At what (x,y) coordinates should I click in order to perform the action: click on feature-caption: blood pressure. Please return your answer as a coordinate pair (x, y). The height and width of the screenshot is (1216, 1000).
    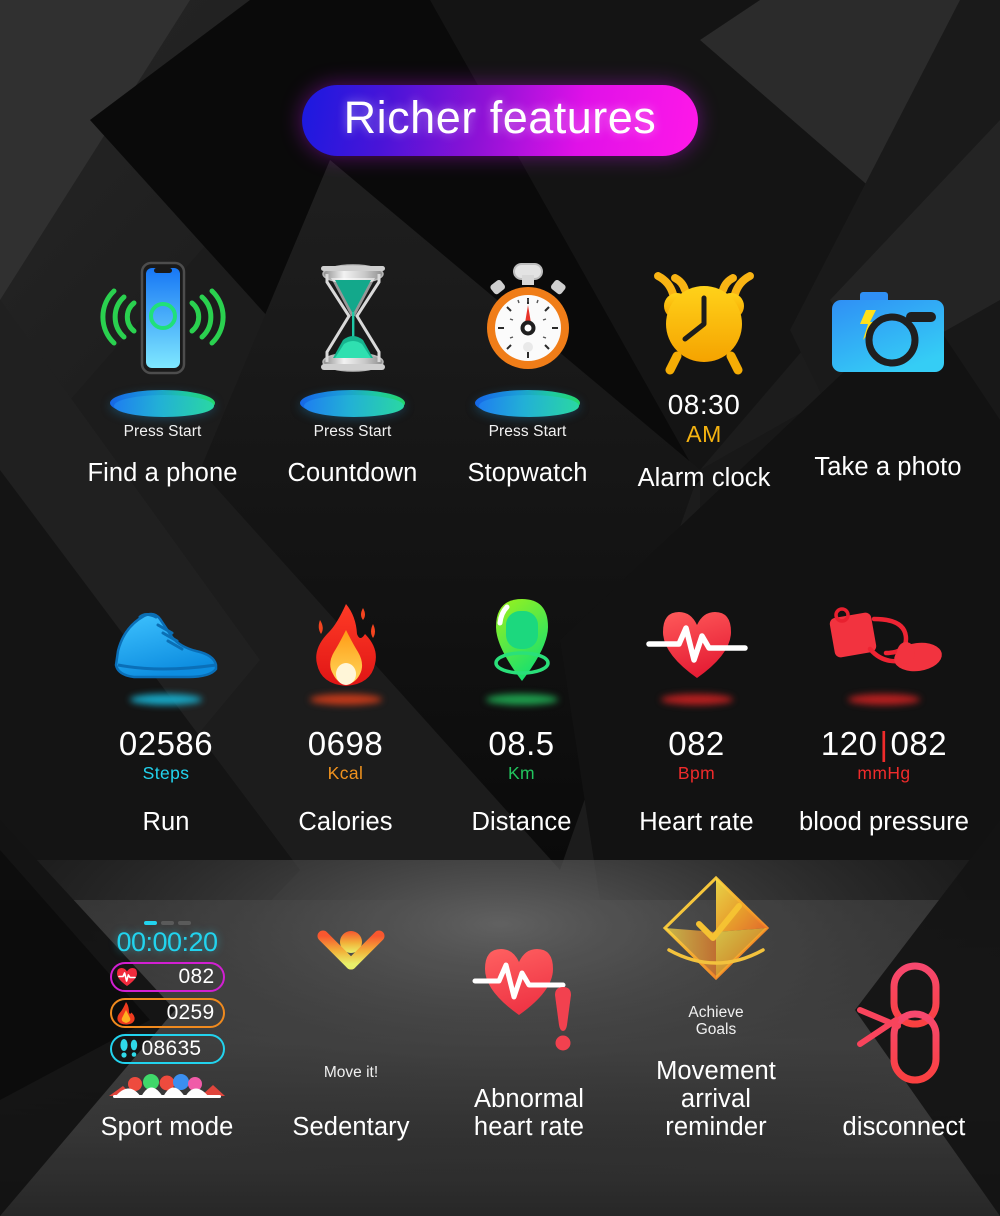
    Looking at the image, I should click on (884, 821).